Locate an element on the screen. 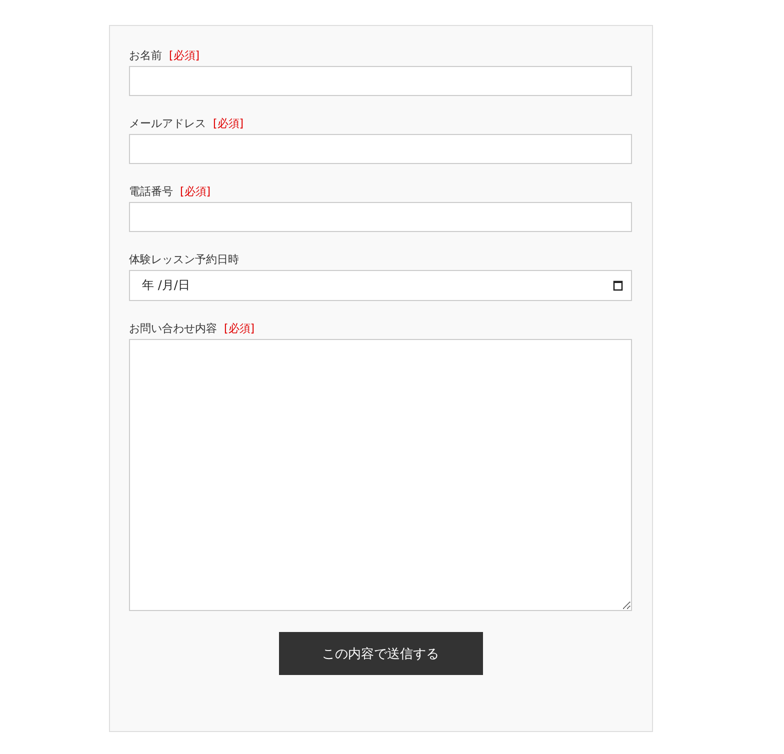  calendar-icon is located at coordinates (618, 285).